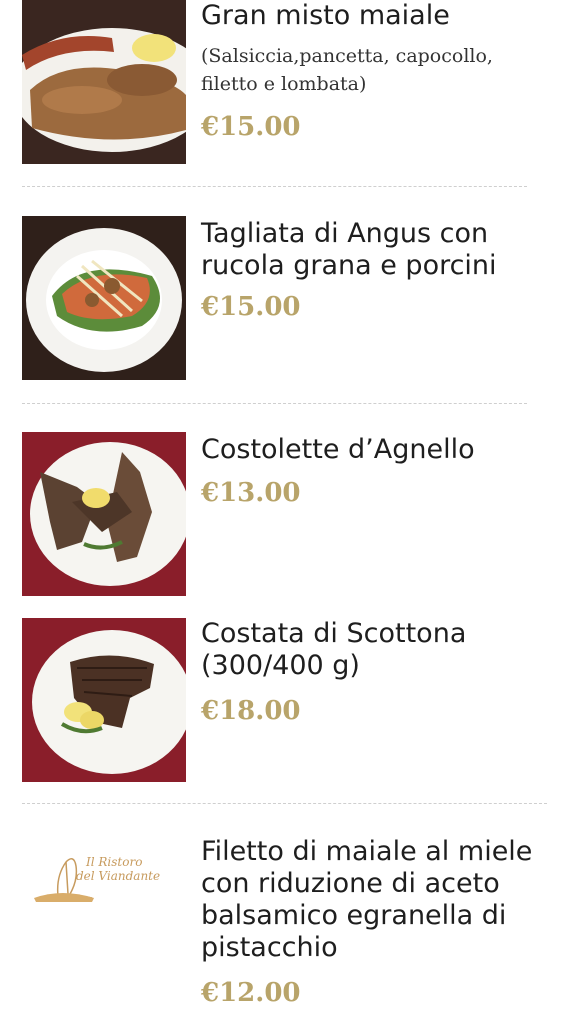  I want to click on dish-photo-scottona, so click(104, 700).